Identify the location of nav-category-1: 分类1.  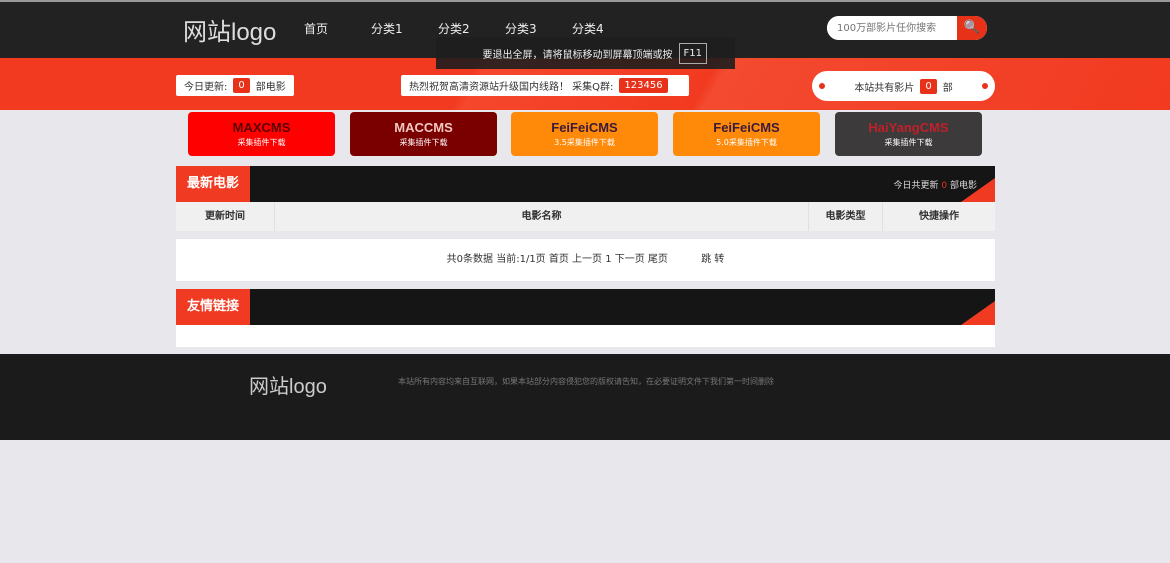
(404, 28).